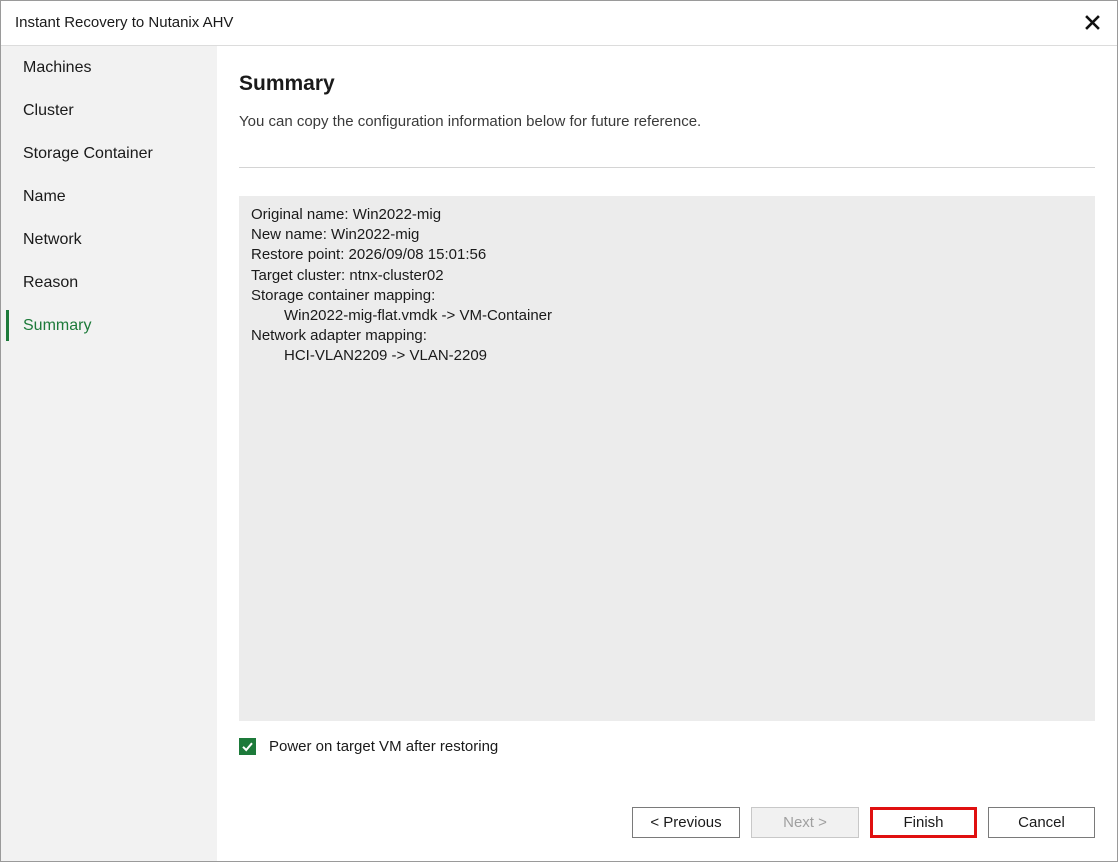  I want to click on summary-line: New name: Win2022-mig, so click(335, 235).